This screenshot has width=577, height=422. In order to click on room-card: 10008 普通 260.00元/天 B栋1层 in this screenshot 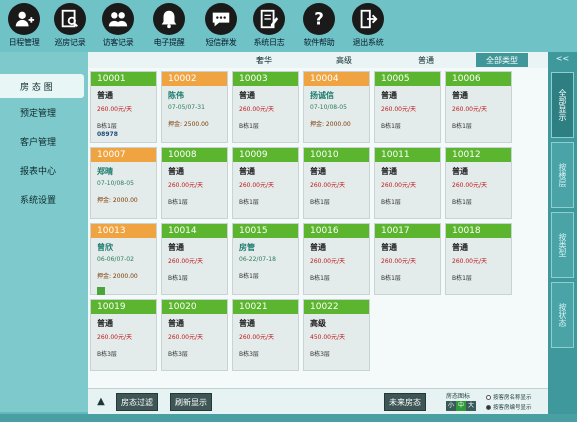, I will do `click(194, 183)`.